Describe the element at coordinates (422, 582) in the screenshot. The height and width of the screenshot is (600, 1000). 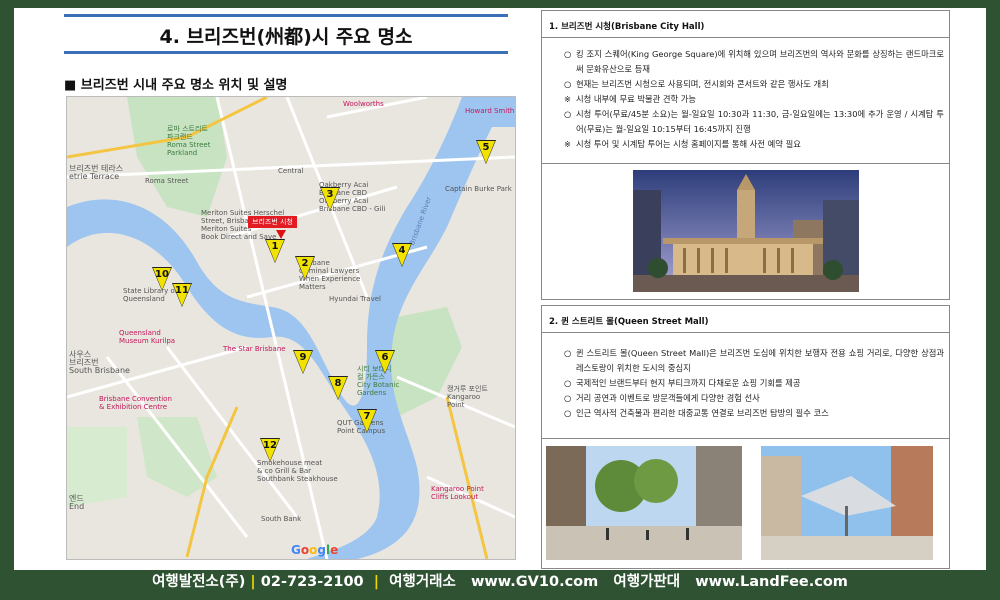
I see `footer-brand: 여행거래소` at that location.